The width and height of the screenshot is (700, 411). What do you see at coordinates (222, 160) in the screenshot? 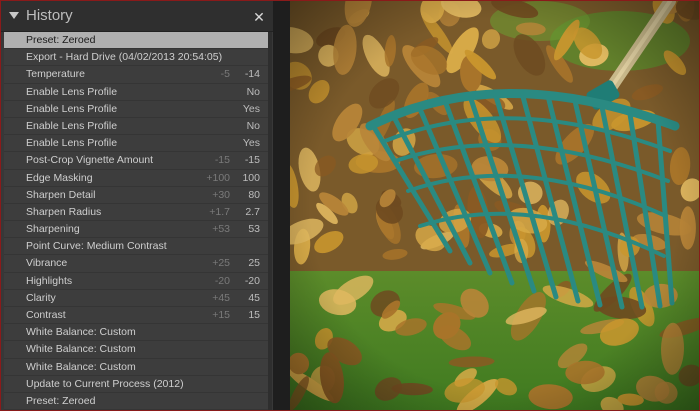
I see `history-item-delta: -15` at bounding box center [222, 160].